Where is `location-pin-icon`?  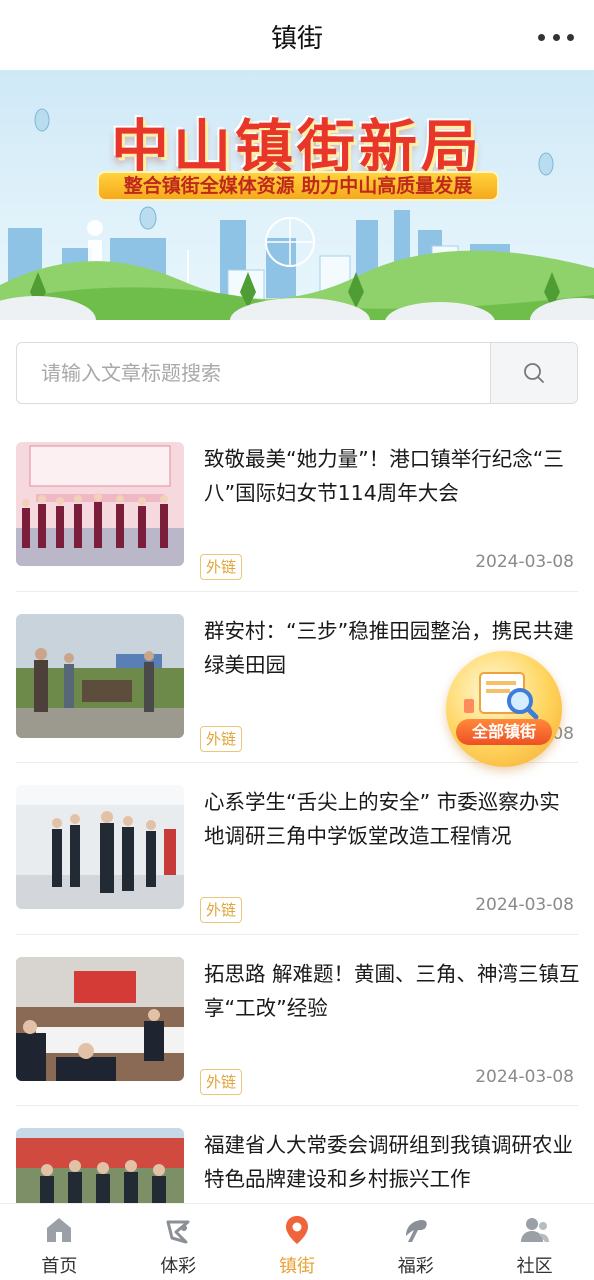
location-pin-icon is located at coordinates (296, 1230).